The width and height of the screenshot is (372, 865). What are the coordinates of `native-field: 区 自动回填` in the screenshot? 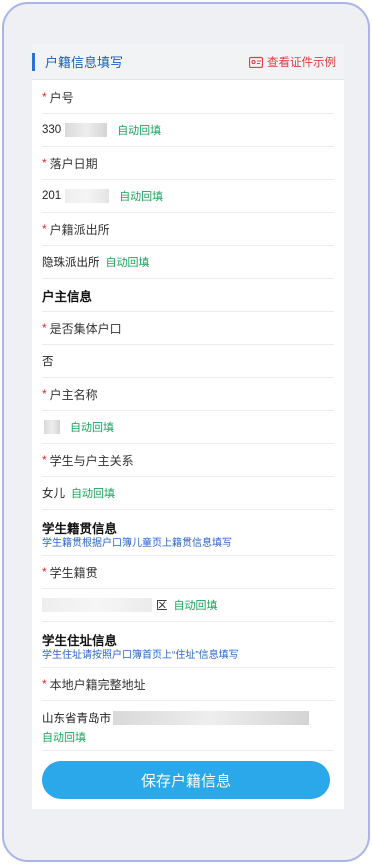 It's located at (188, 605).